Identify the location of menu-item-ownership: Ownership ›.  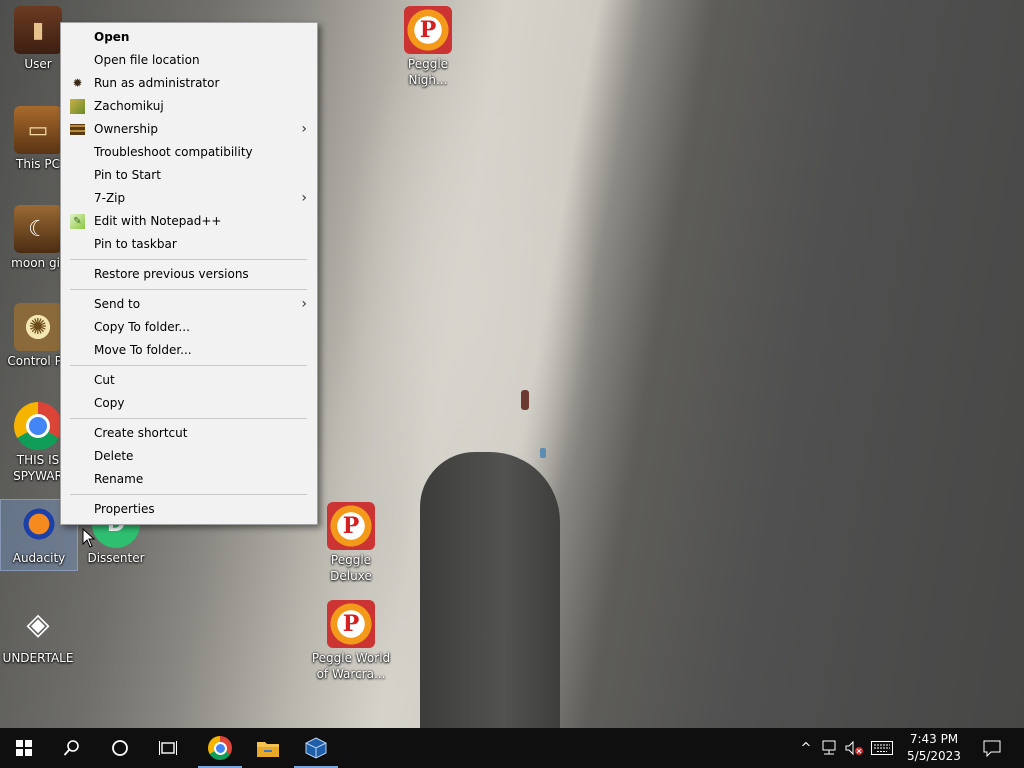
(189, 129).